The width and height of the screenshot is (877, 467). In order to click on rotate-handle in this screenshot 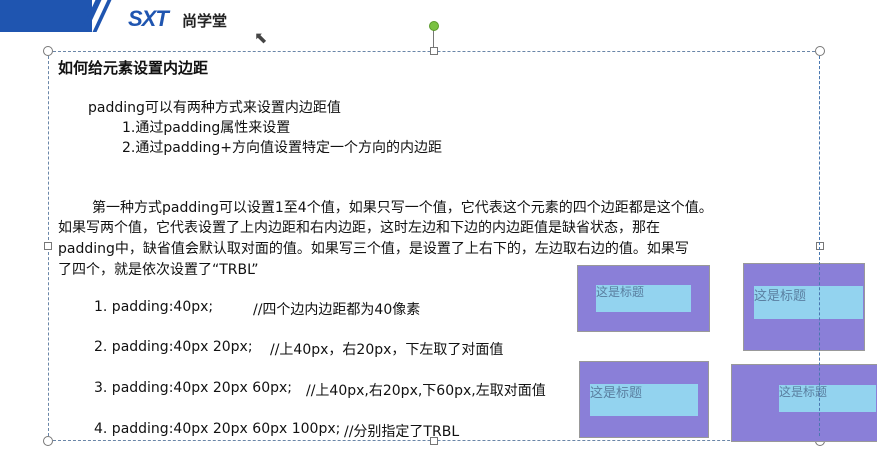, I will do `click(434, 26)`.